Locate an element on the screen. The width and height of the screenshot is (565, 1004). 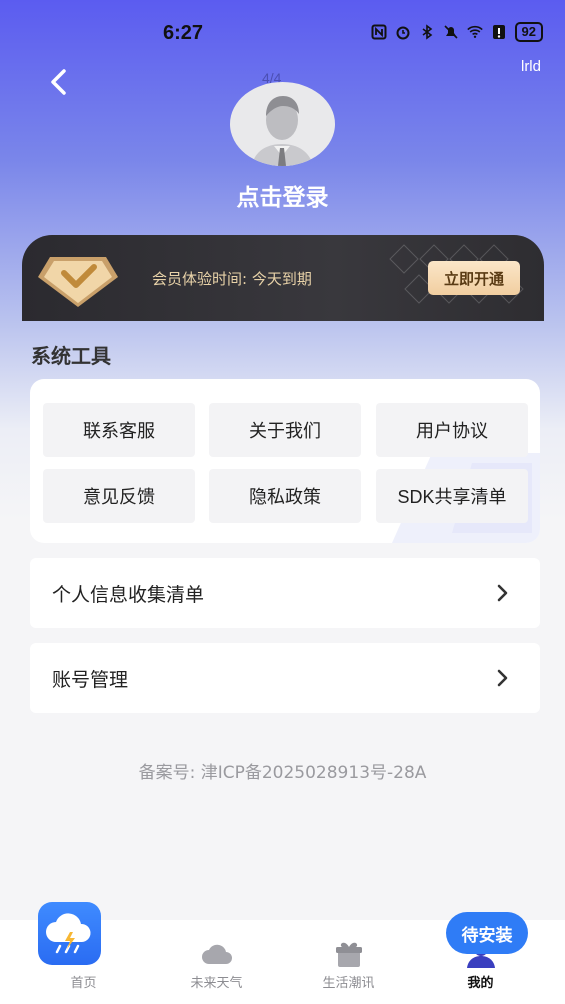
mute-bell-icon is located at coordinates (451, 32).